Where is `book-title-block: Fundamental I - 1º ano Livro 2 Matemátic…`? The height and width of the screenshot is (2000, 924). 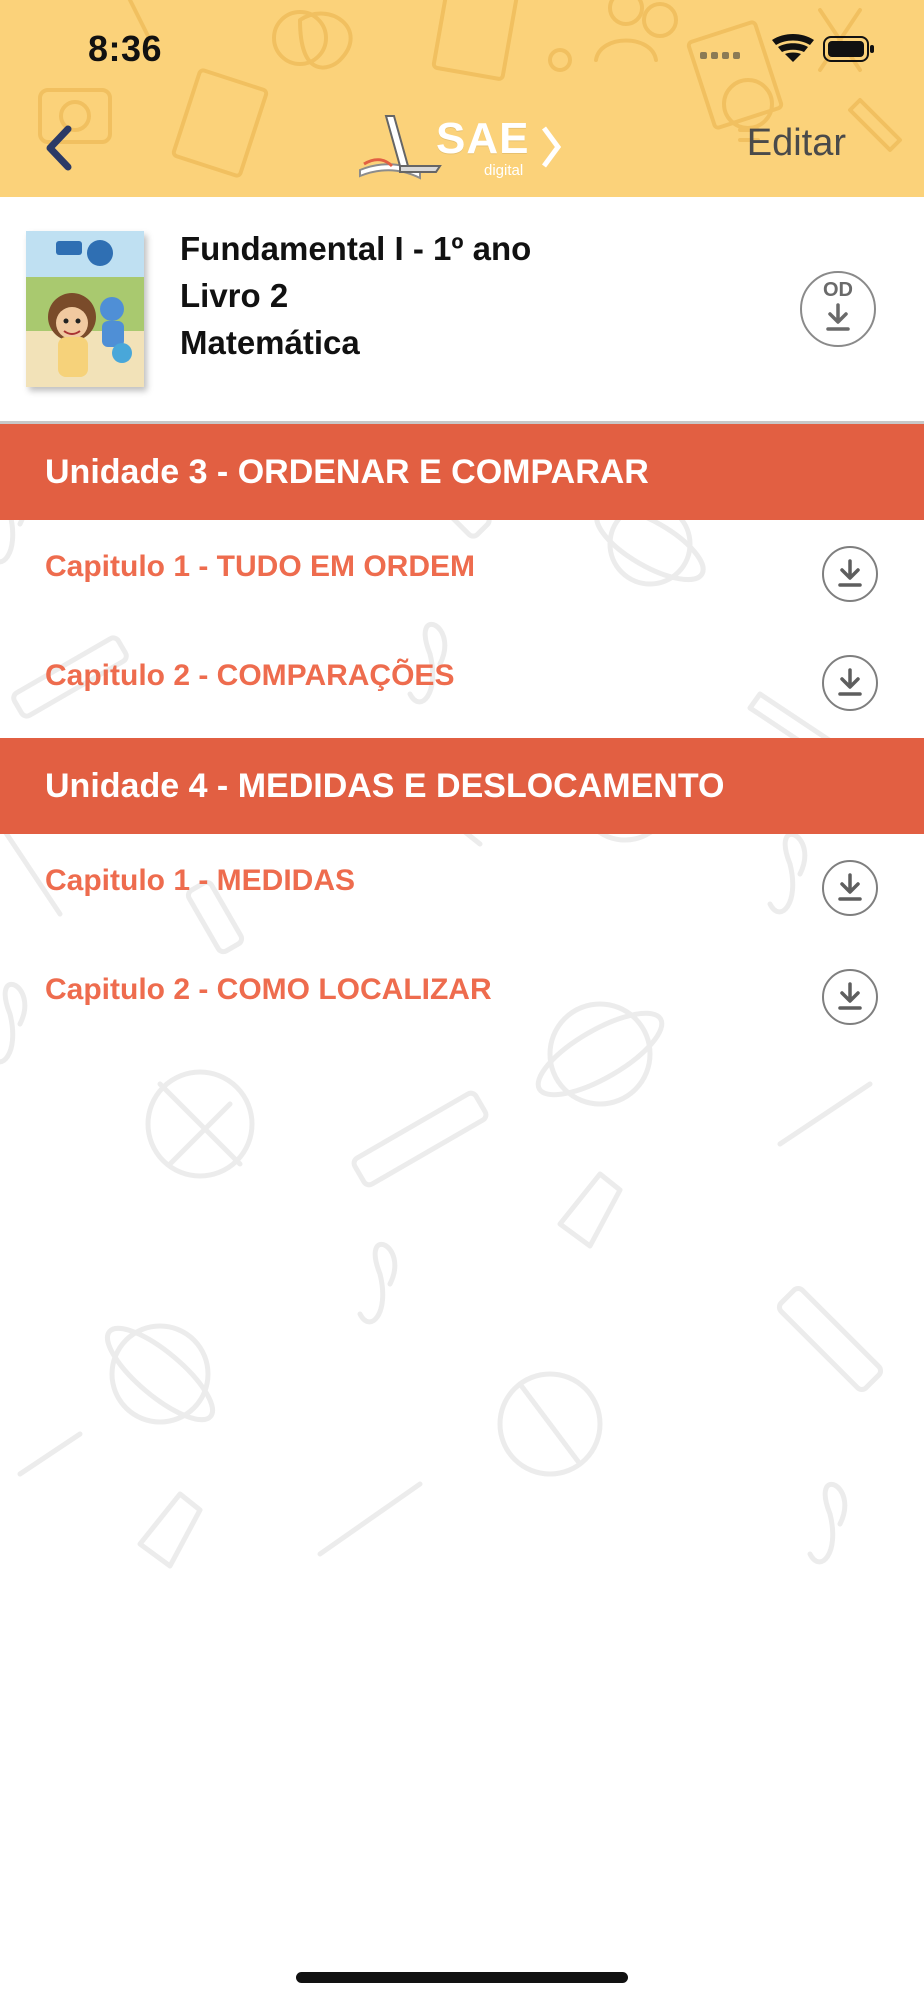
book-title-block: Fundamental I - 1º ano Livro 2 Matemátic… is located at coordinates (355, 295).